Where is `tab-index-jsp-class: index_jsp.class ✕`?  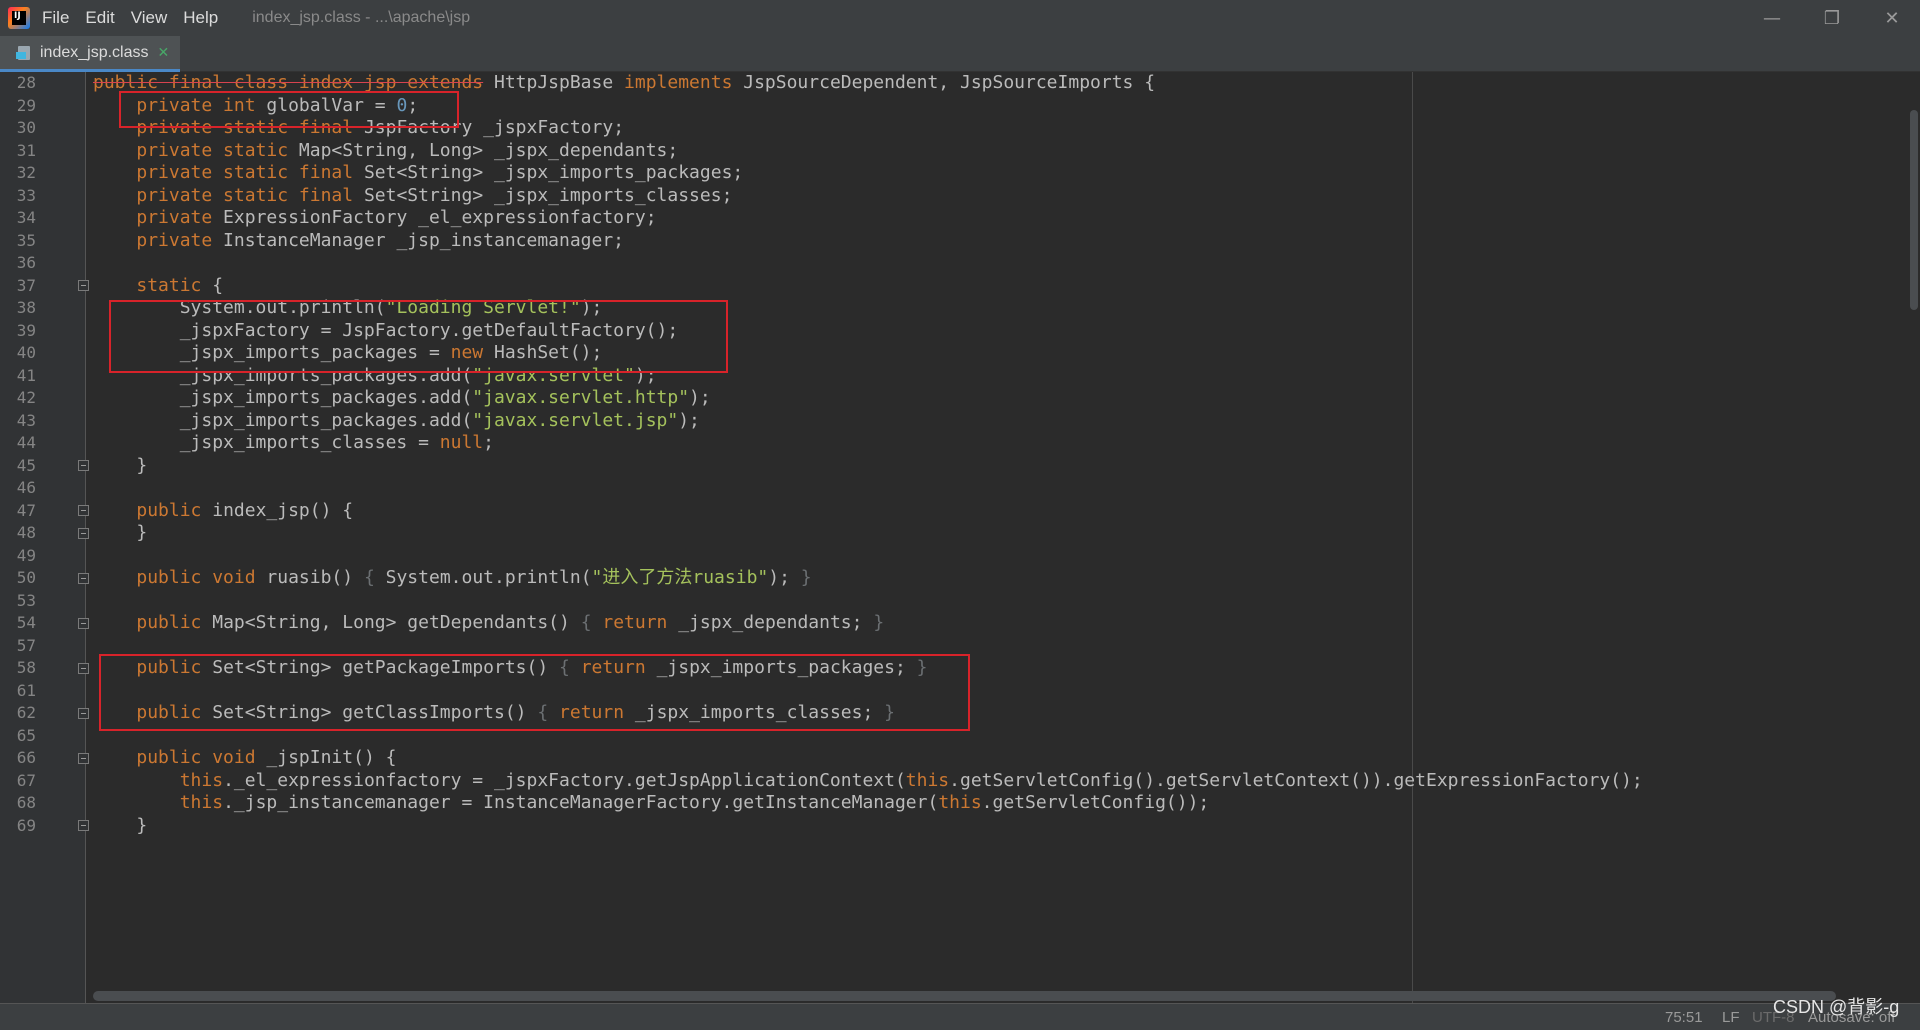 tab-index-jsp-class: index_jsp.class ✕ is located at coordinates (90, 54).